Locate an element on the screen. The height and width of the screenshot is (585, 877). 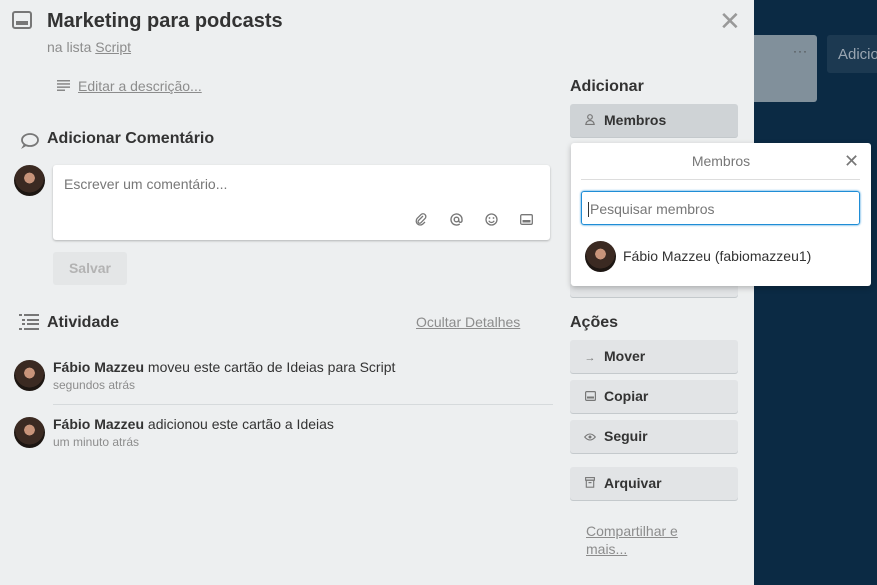
add-comment-heading: Adicionar Comentário is located at coordinates (131, 138).